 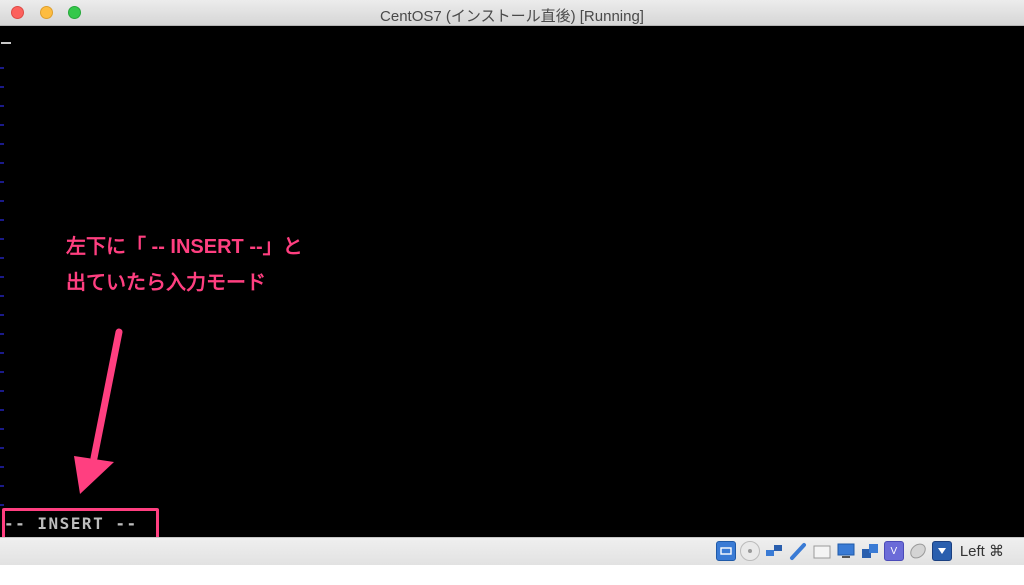 What do you see at coordinates (512, 551) in the screenshot?
I see `vm-statusbar: V Left ⌘` at bounding box center [512, 551].